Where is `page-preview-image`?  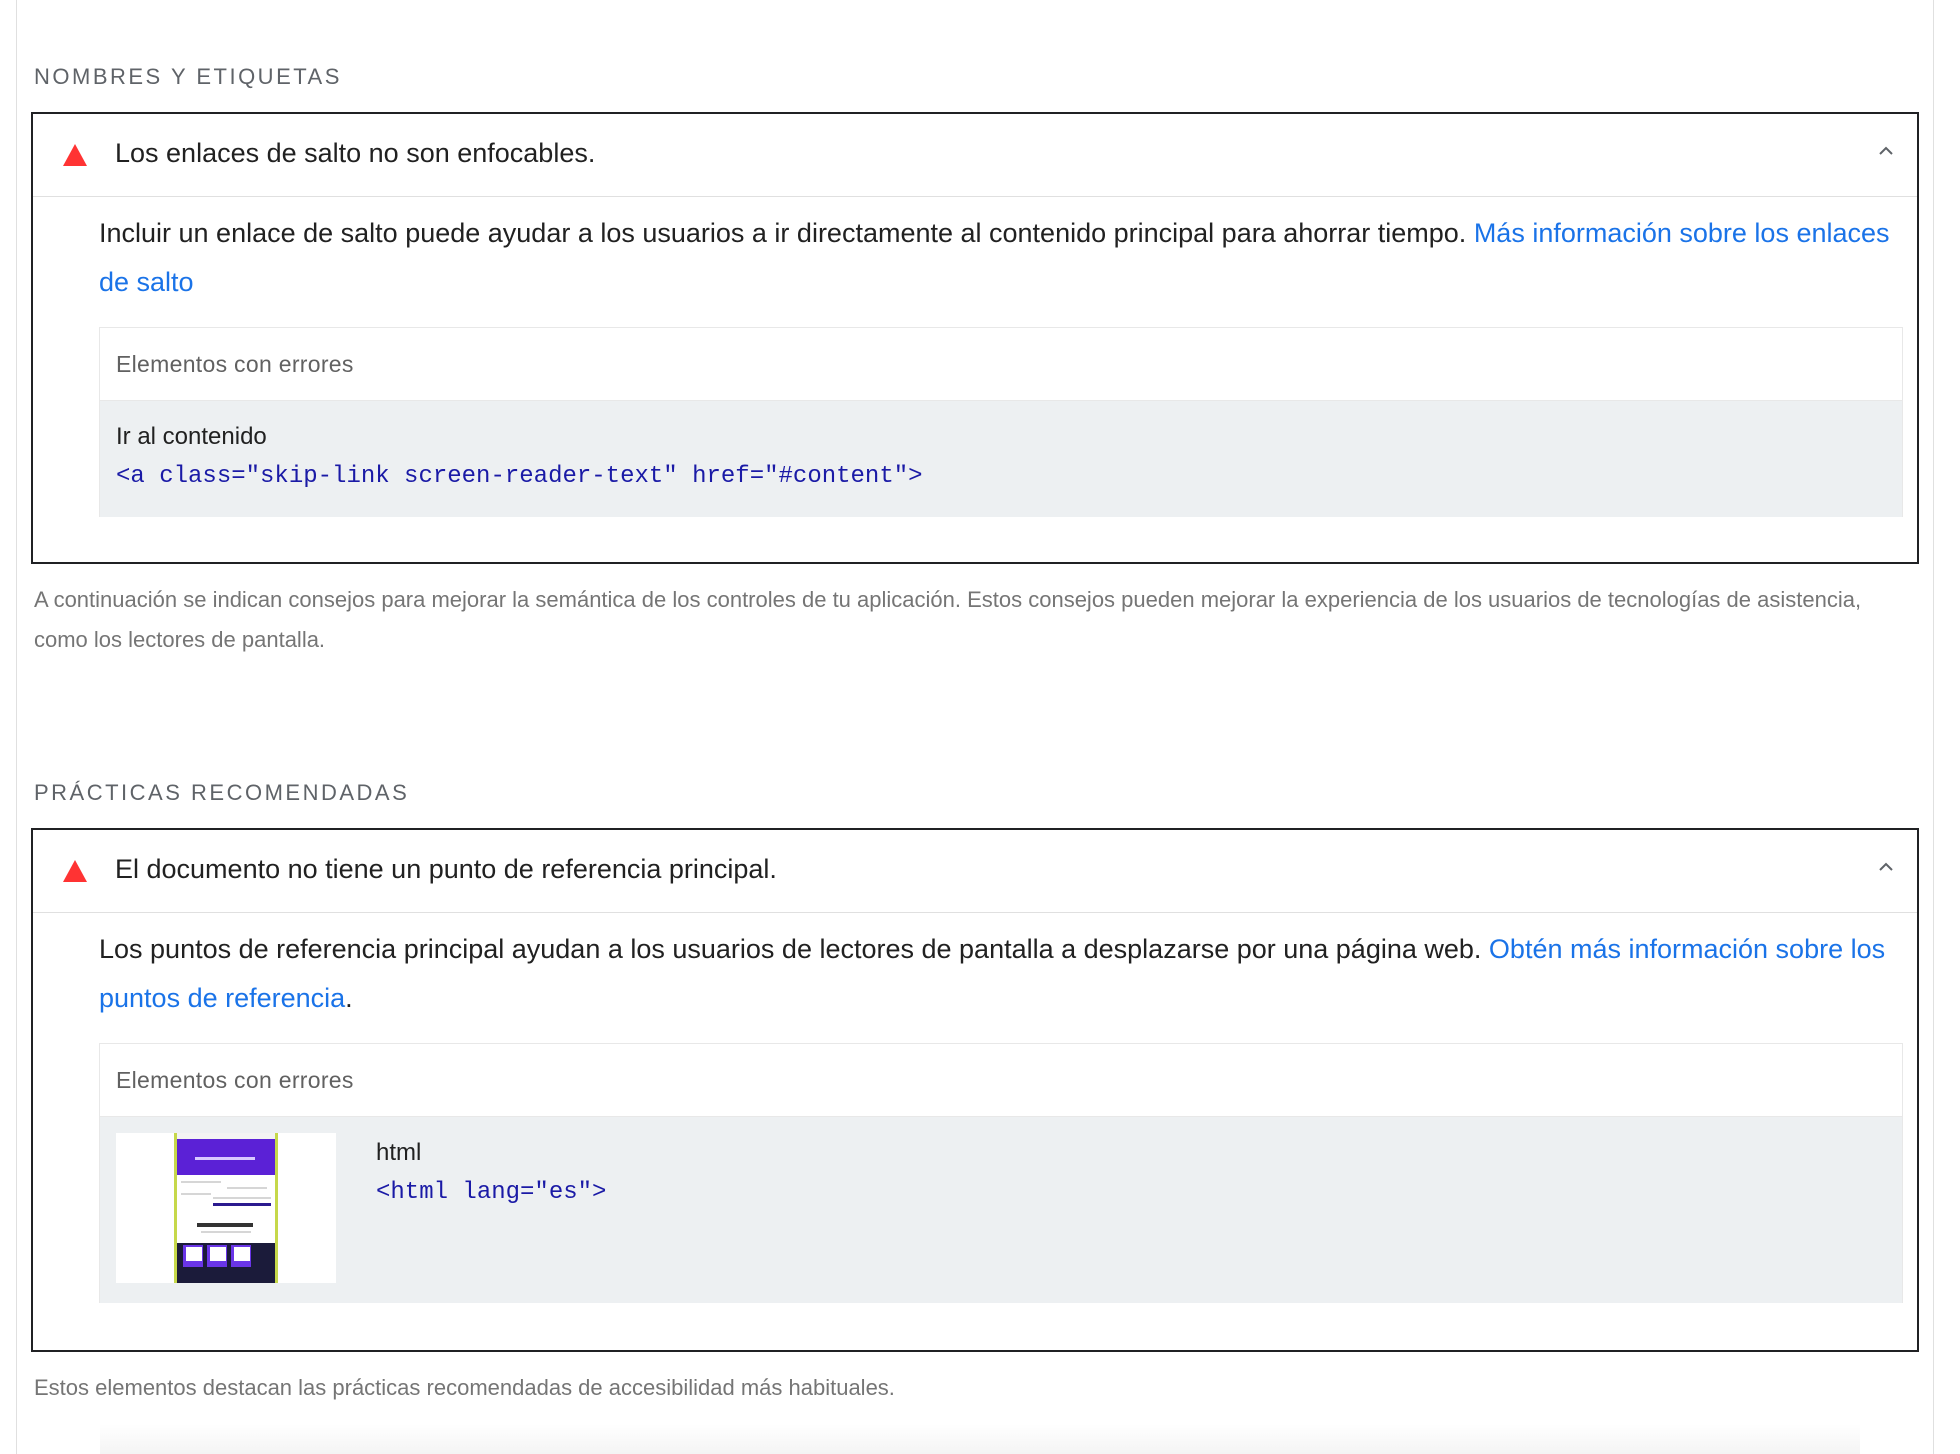 page-preview-image is located at coordinates (226, 1208).